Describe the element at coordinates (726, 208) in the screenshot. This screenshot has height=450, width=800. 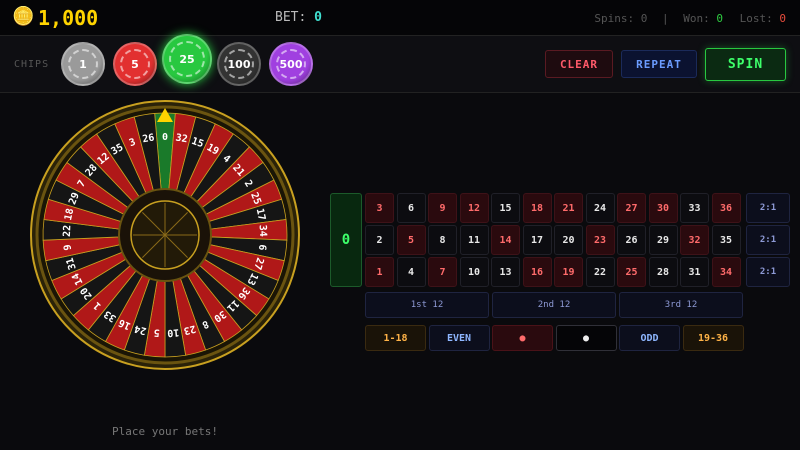
I see `bet-number-36: 36` at that location.